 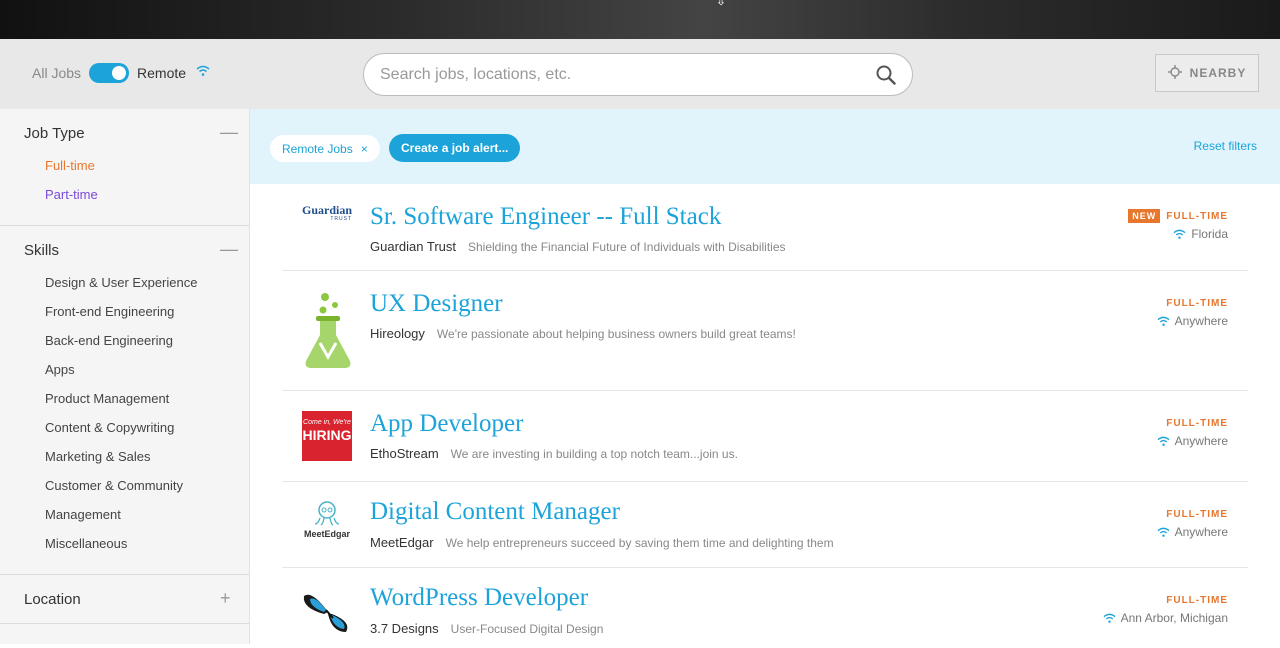 I want to click on skill-item: Back-end Engineering, so click(x=147, y=346).